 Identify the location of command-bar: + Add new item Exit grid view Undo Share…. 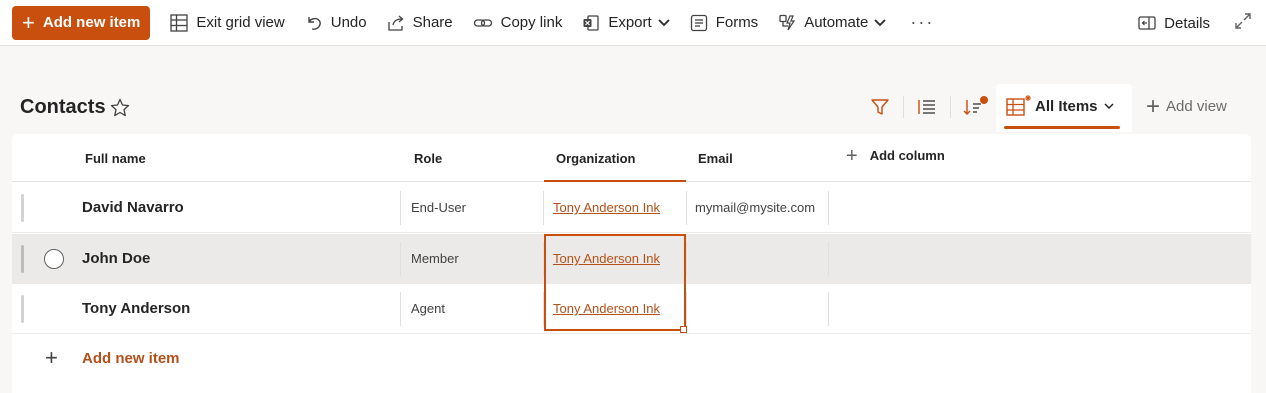
(633, 23).